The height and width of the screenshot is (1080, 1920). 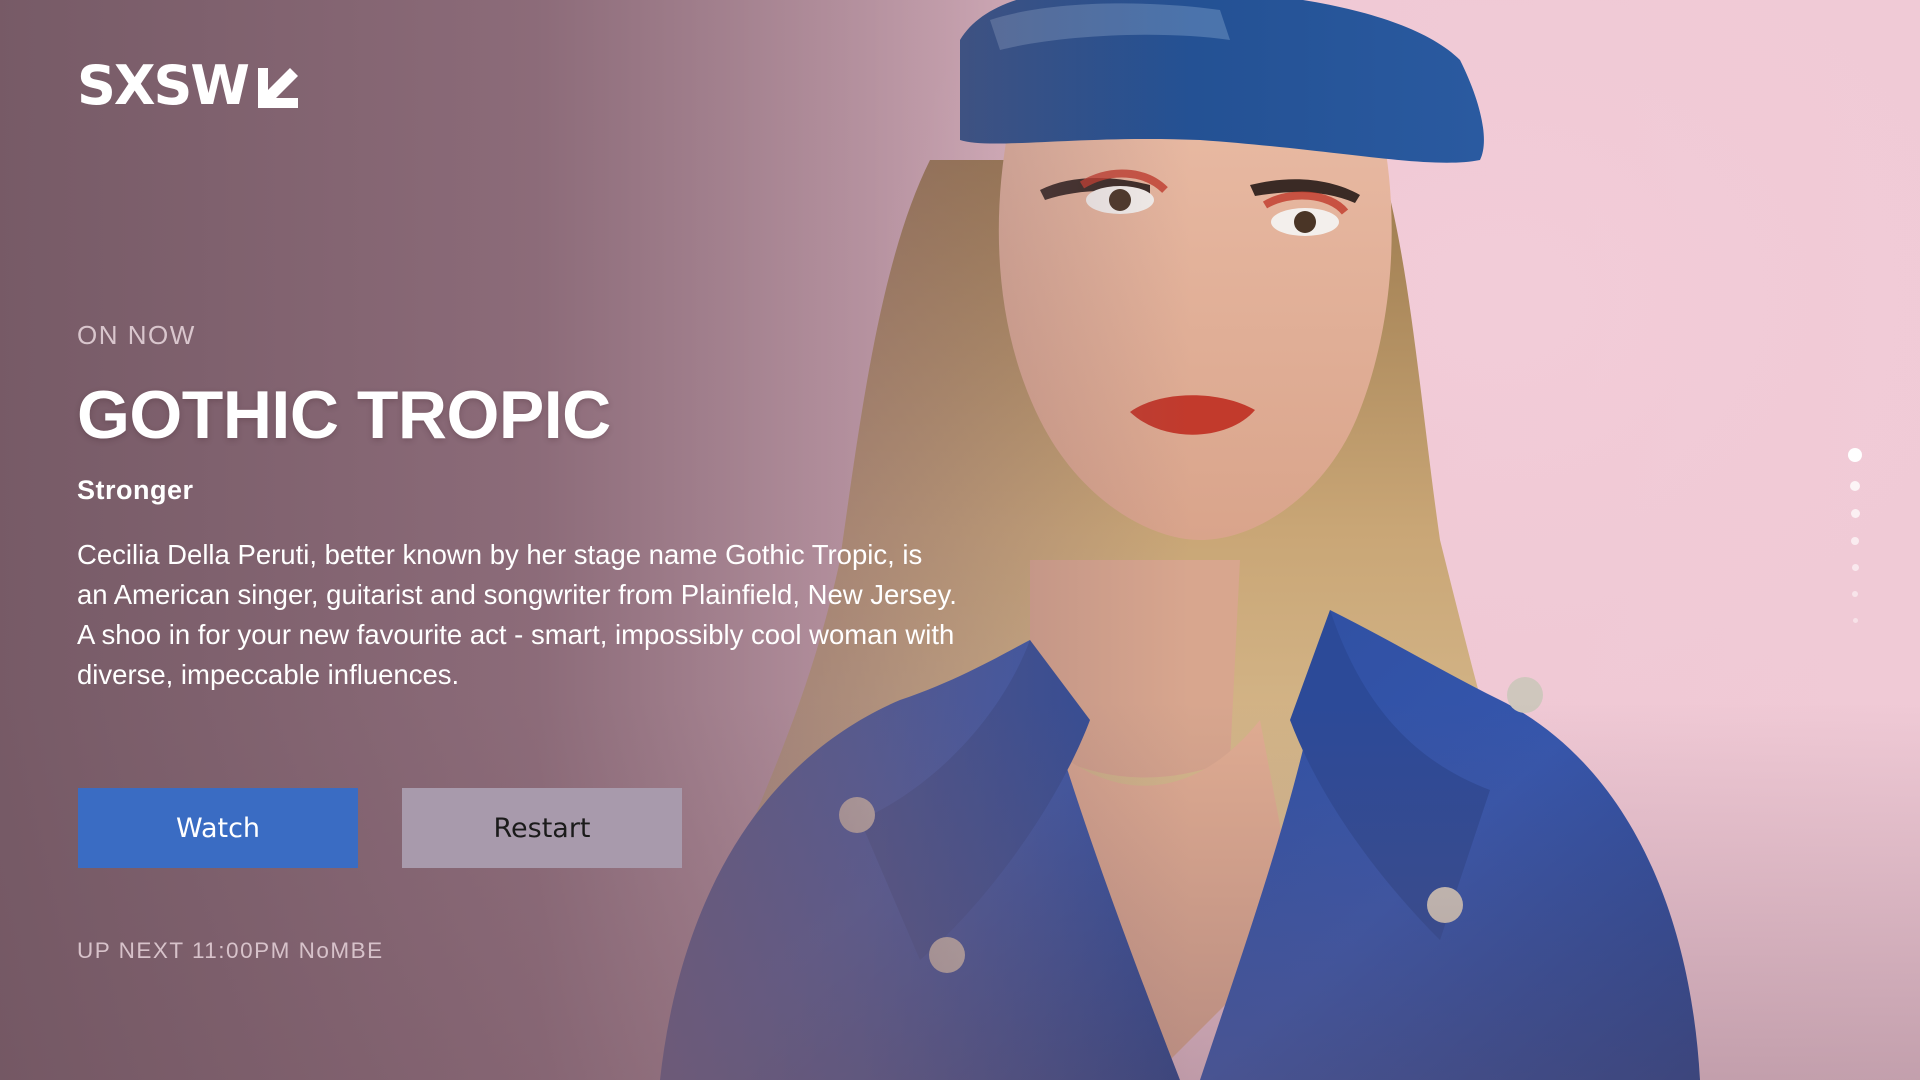 I want to click on restart-button: Restart, so click(x=542, y=828).